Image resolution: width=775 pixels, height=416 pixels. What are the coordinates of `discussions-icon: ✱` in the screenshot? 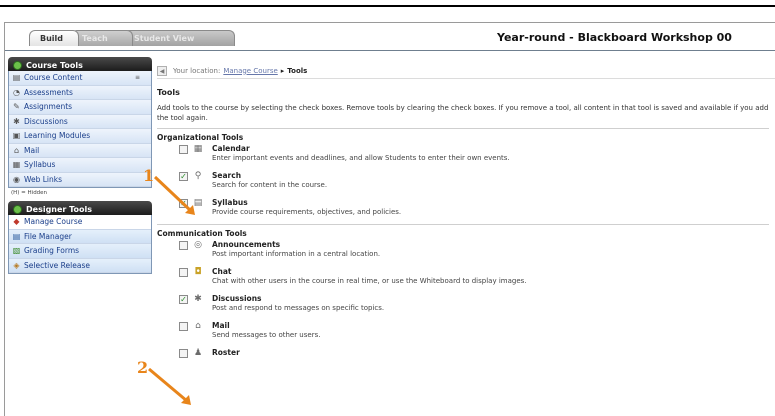 It's located at (198, 299).